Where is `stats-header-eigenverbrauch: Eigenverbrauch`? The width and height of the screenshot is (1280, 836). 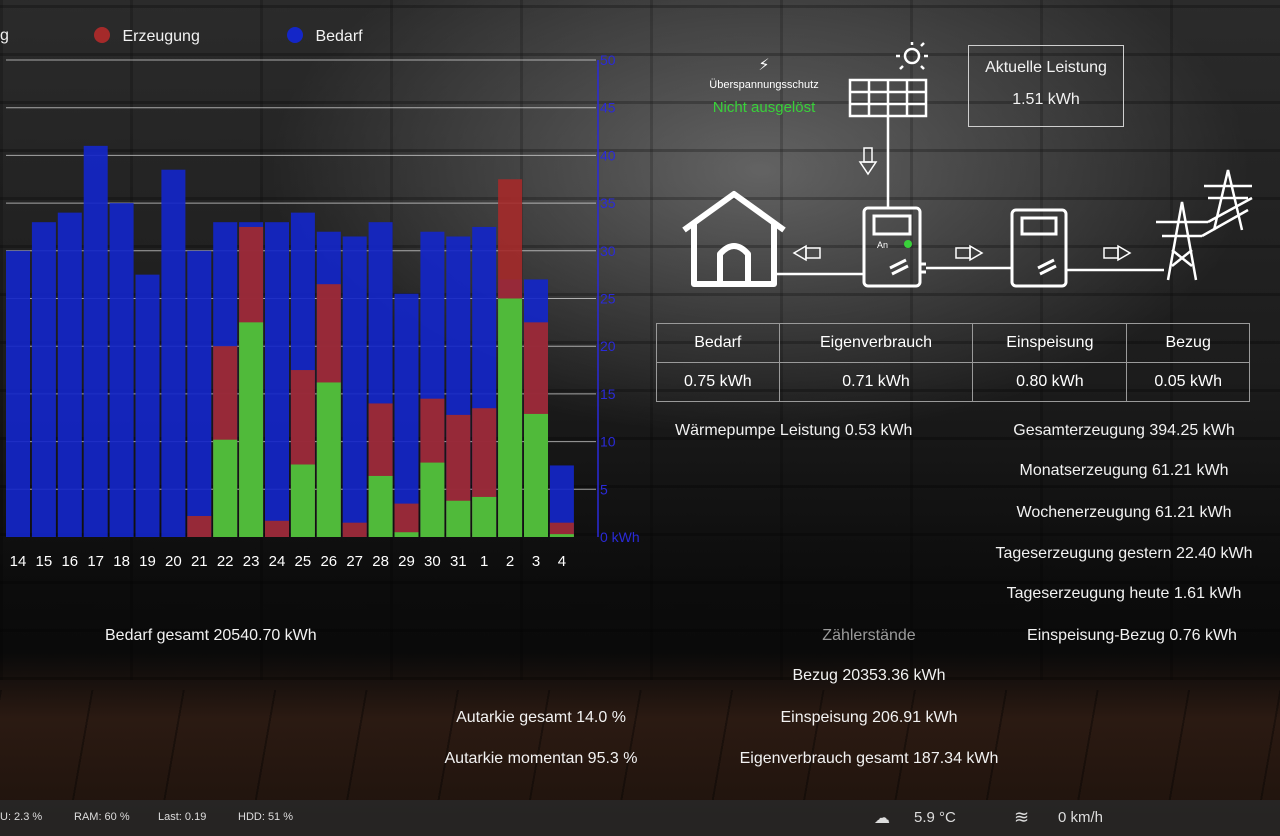 stats-header-eigenverbrauch: Eigenverbrauch is located at coordinates (876, 343).